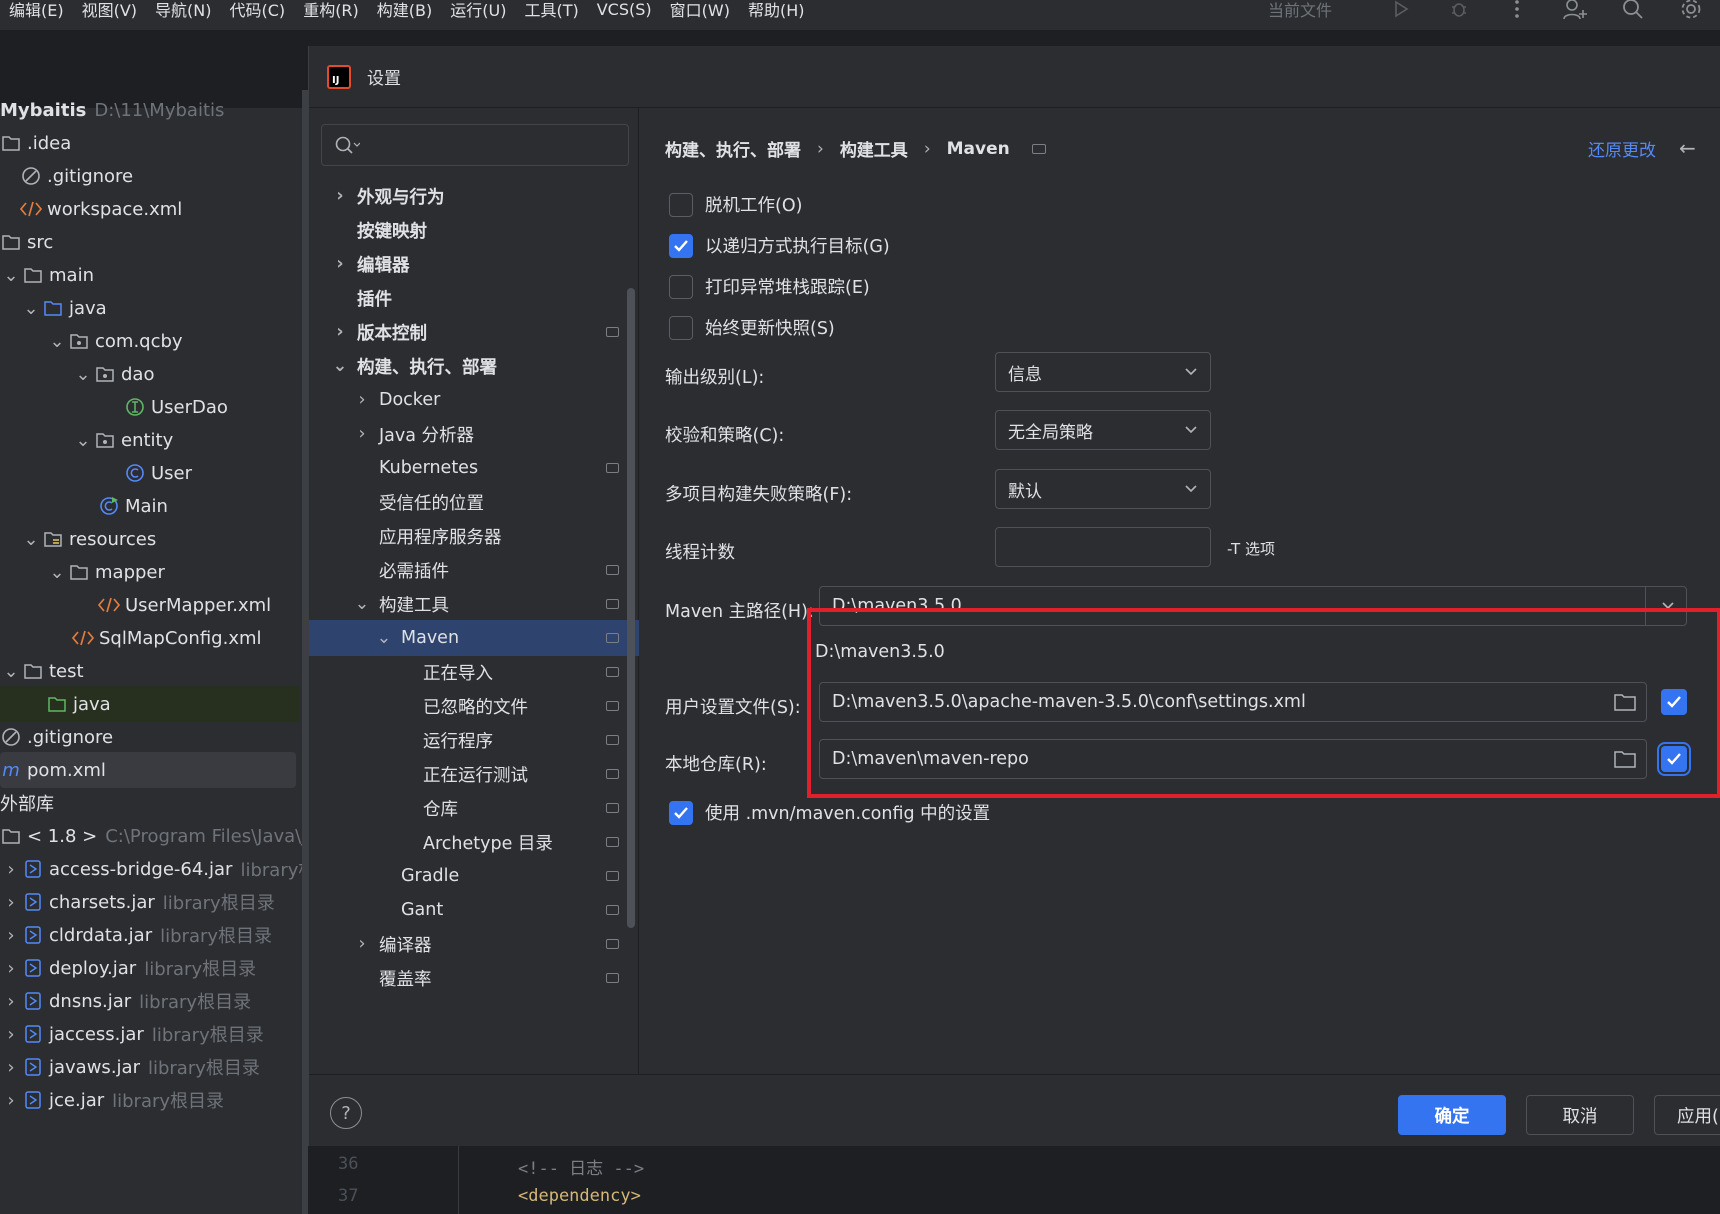 The height and width of the screenshot is (1214, 1720). Describe the element at coordinates (475, 145) in the screenshot. I see `settings-search-input` at that location.